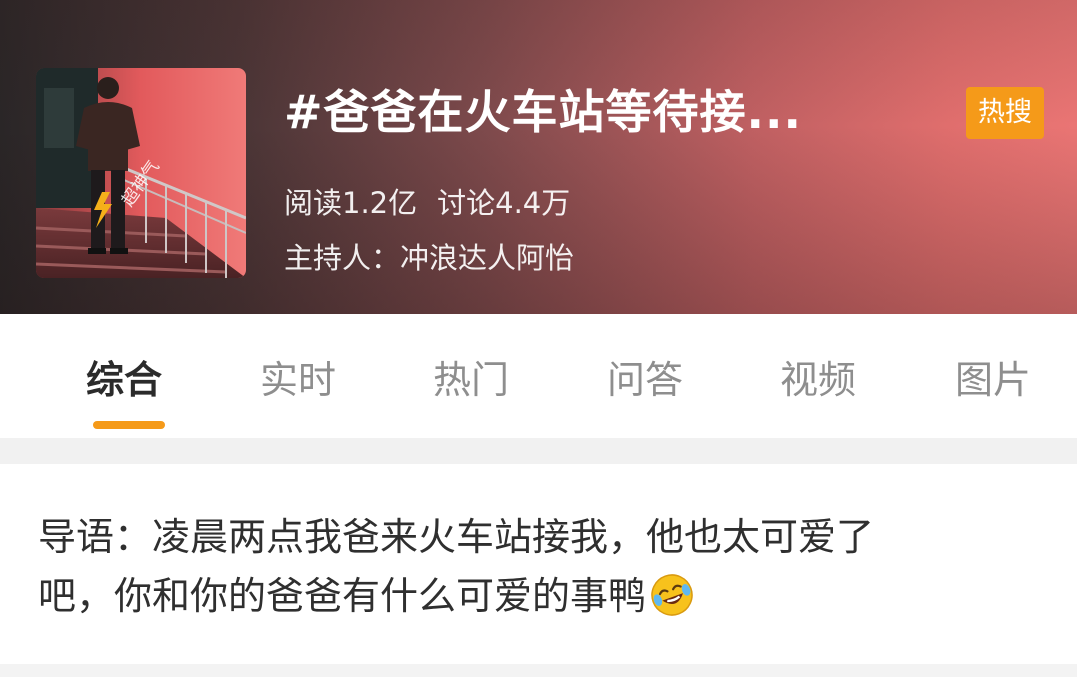 This screenshot has height=677, width=1077. What do you see at coordinates (504, 203) in the screenshot?
I see `discussion-count: 讨论4.4万` at bounding box center [504, 203].